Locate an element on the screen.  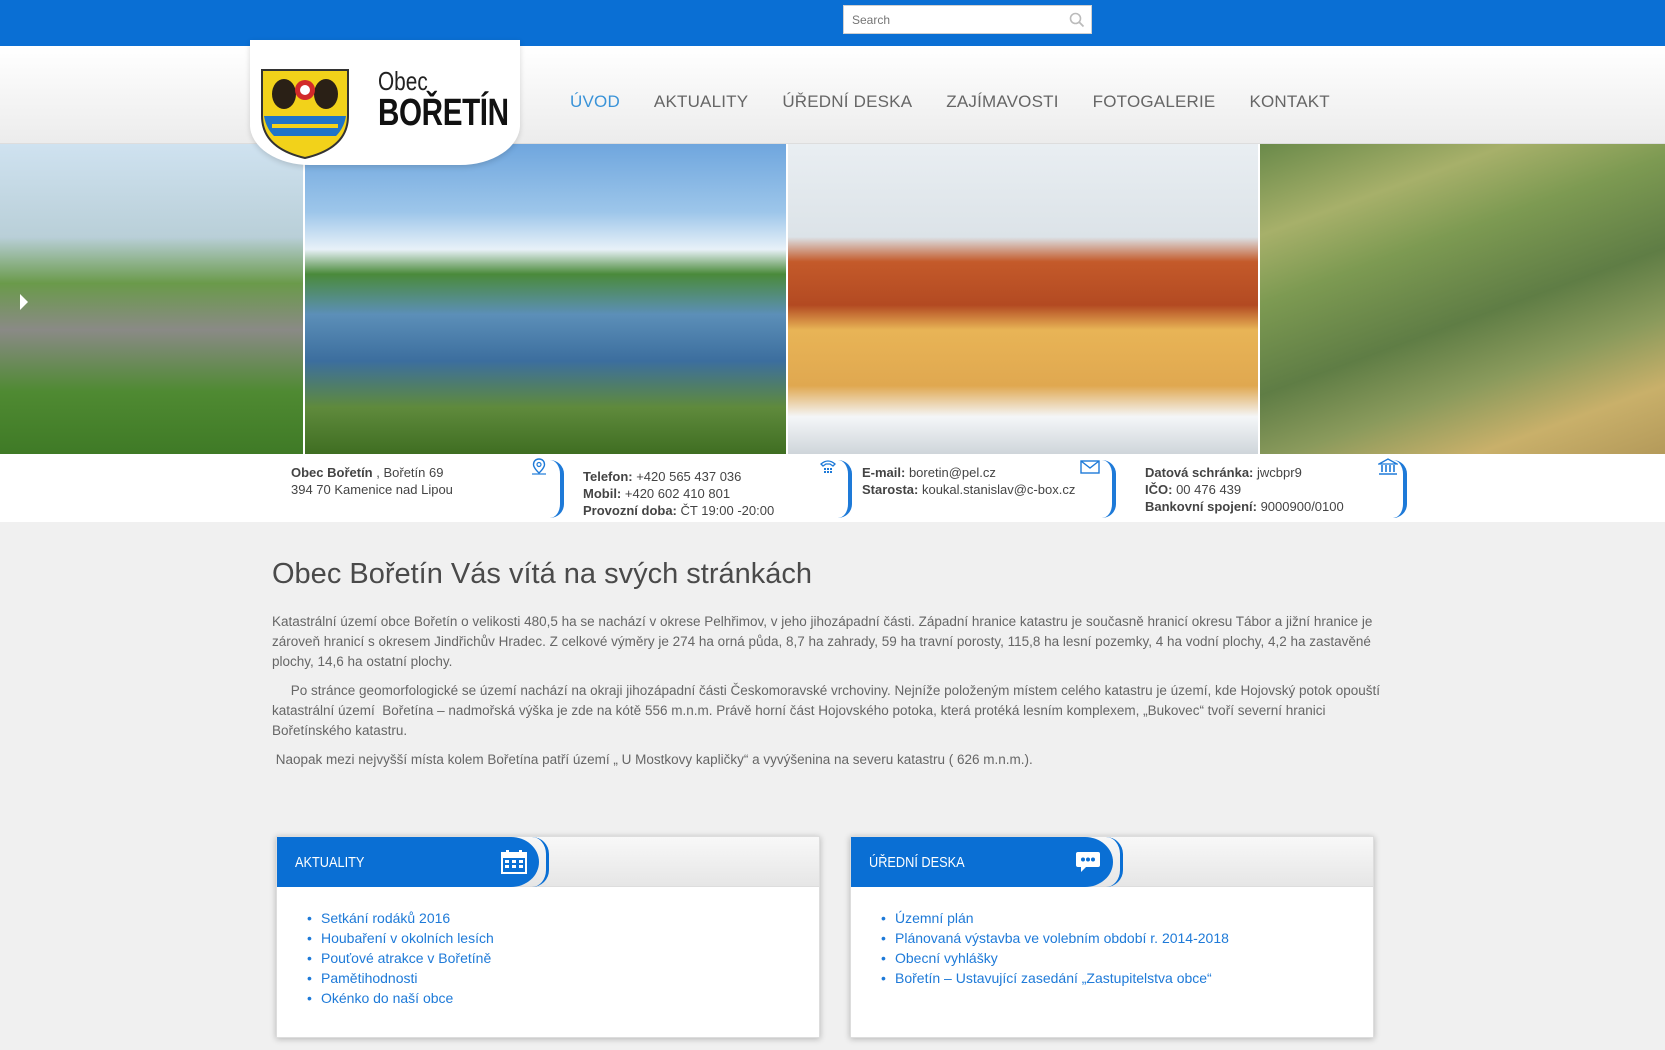
map-pin-icon is located at coordinates (539, 466).